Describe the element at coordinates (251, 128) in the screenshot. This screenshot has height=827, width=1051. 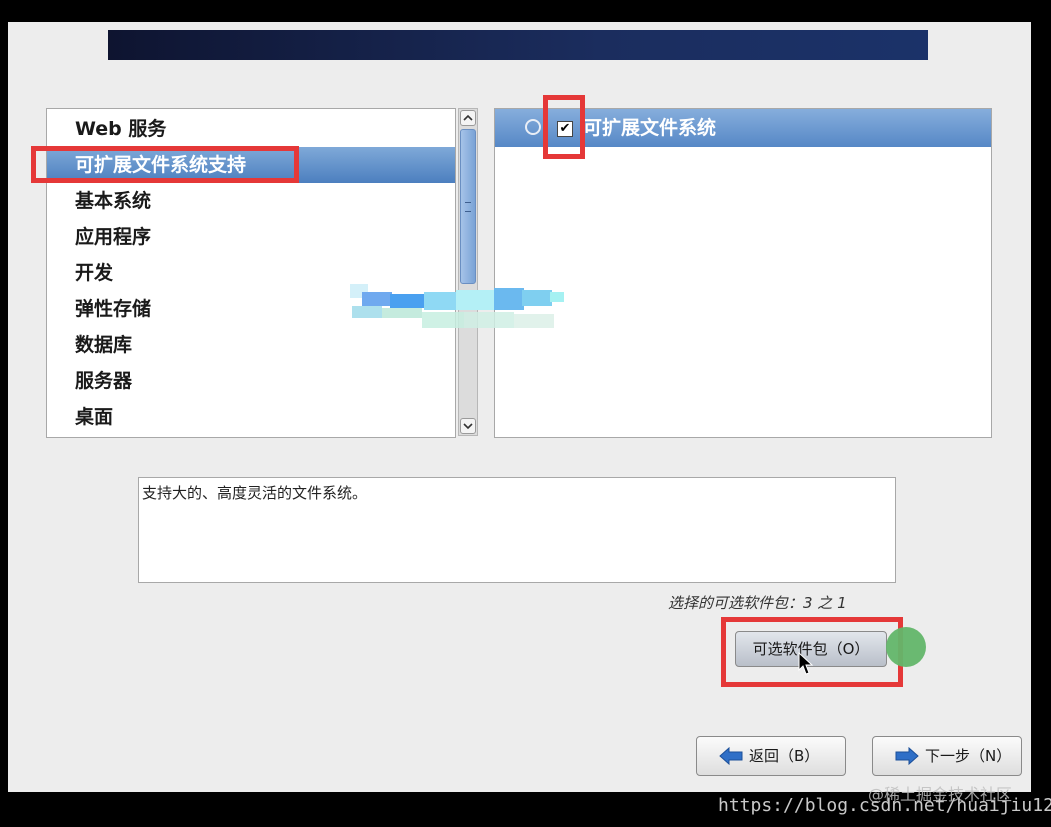
I see `group-item-web: Web 服务` at that location.